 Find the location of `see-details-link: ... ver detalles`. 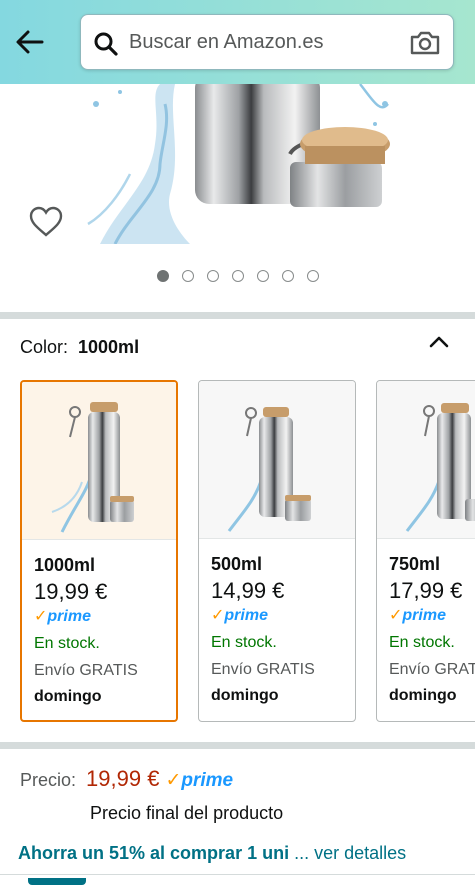

see-details-link: ... ver detalles is located at coordinates (350, 853).